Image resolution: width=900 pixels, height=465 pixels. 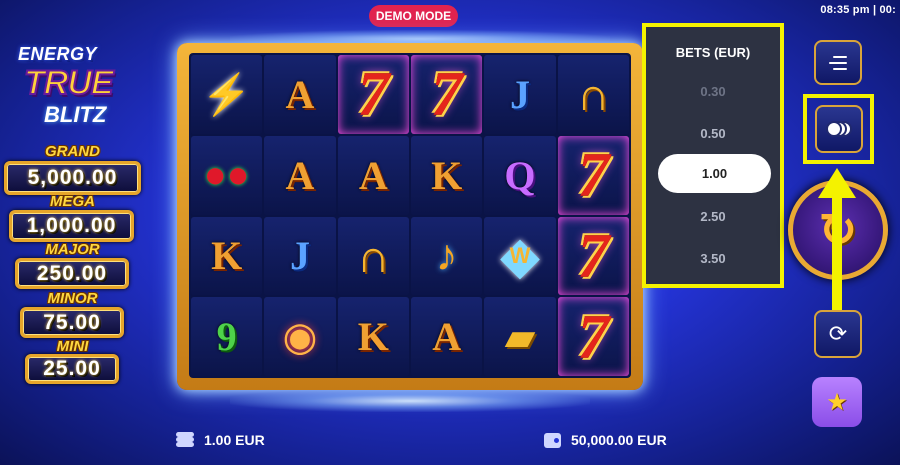 I want to click on jackpot-mini-label: MINI, so click(x=72, y=346).